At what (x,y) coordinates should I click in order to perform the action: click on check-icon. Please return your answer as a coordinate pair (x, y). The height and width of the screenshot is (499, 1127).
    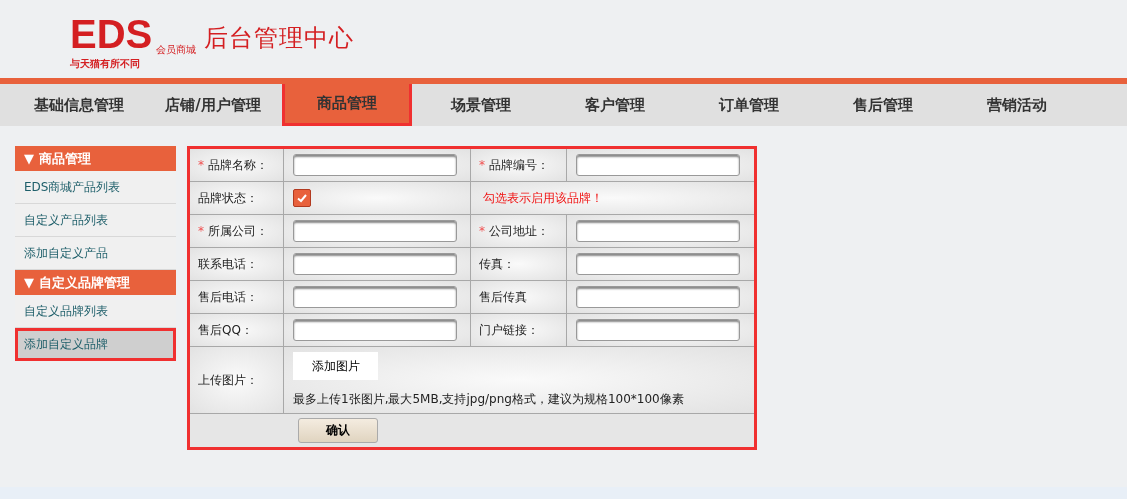
    Looking at the image, I should click on (302, 198).